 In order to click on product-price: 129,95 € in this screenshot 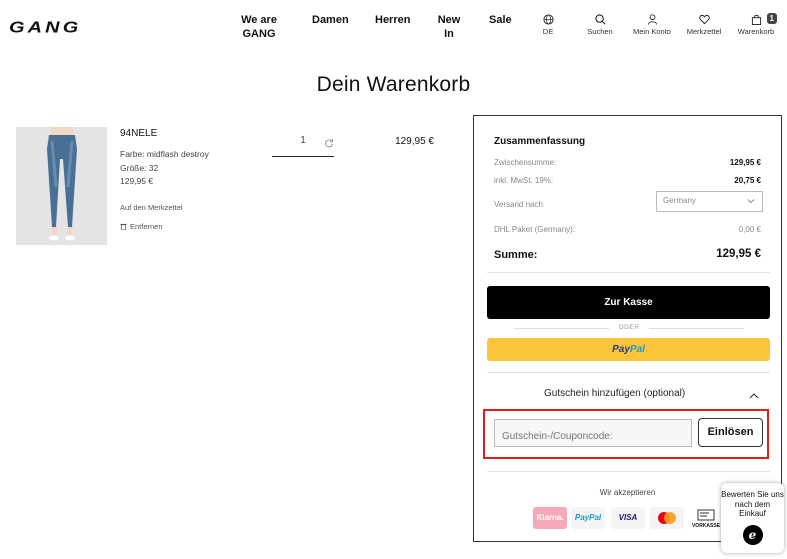, I will do `click(137, 181)`.